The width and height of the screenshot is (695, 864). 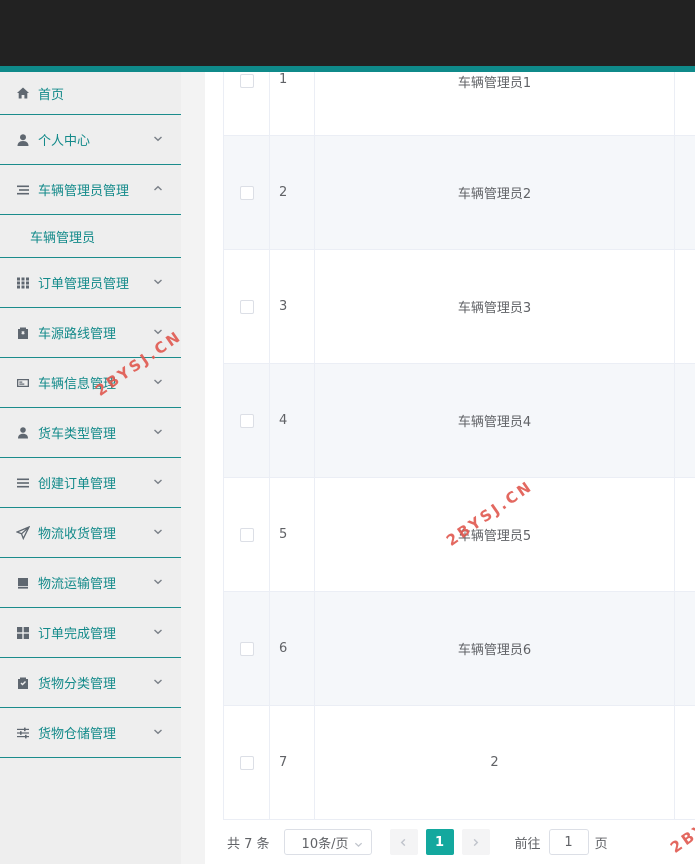 I want to click on sidebar-item-goods-category: 货物分类管理, so click(x=90, y=683).